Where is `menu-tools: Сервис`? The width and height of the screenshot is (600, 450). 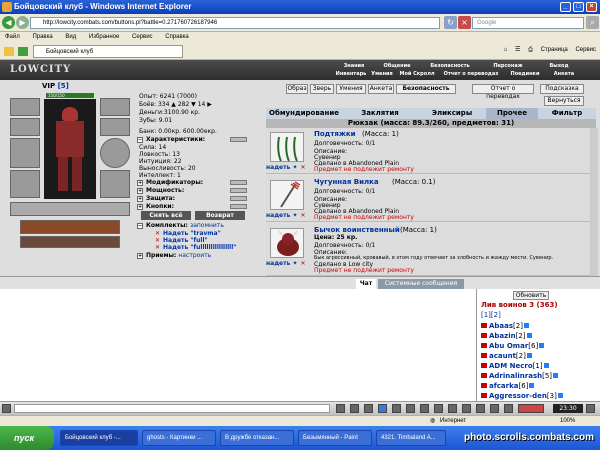
menu-tools: Сервис is located at coordinates (142, 37).